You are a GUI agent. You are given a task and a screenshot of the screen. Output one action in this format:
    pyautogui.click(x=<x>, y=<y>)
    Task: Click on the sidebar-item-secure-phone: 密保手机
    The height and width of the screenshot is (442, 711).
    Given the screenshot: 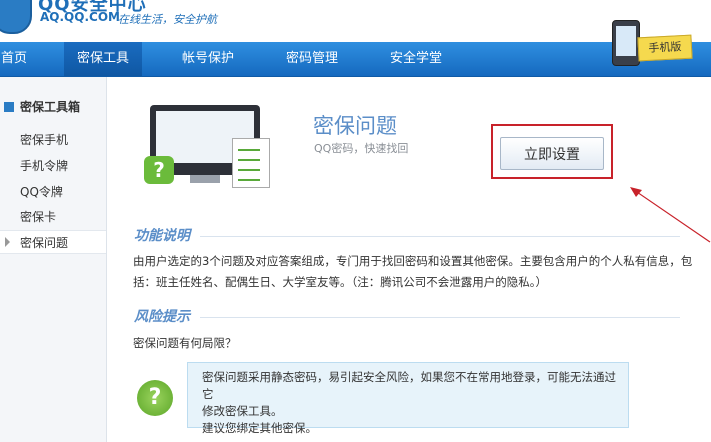 What is the action you would take?
    pyautogui.click(x=53, y=140)
    